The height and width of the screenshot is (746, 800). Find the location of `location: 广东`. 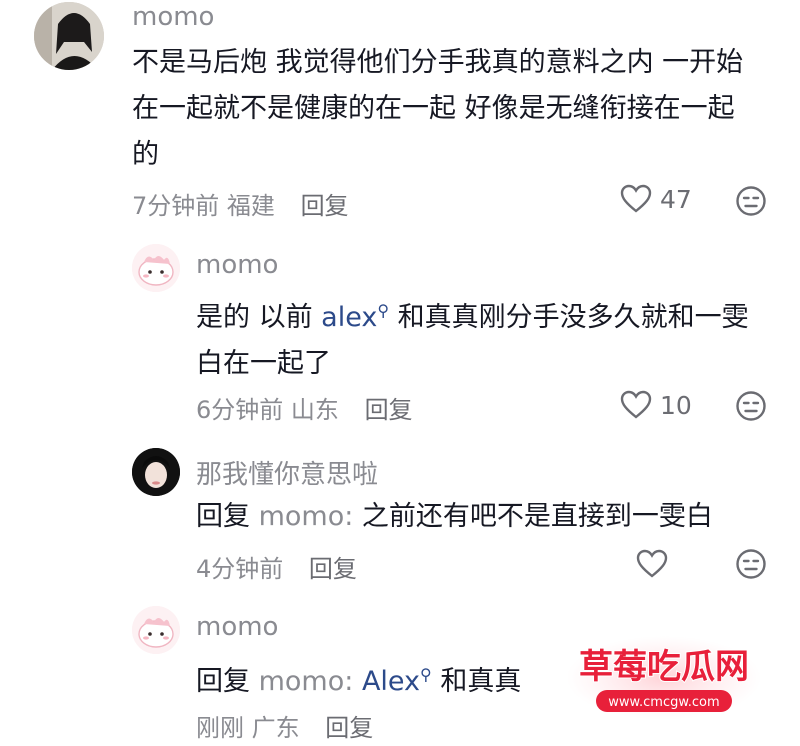

location: 广东 is located at coordinates (275, 728).